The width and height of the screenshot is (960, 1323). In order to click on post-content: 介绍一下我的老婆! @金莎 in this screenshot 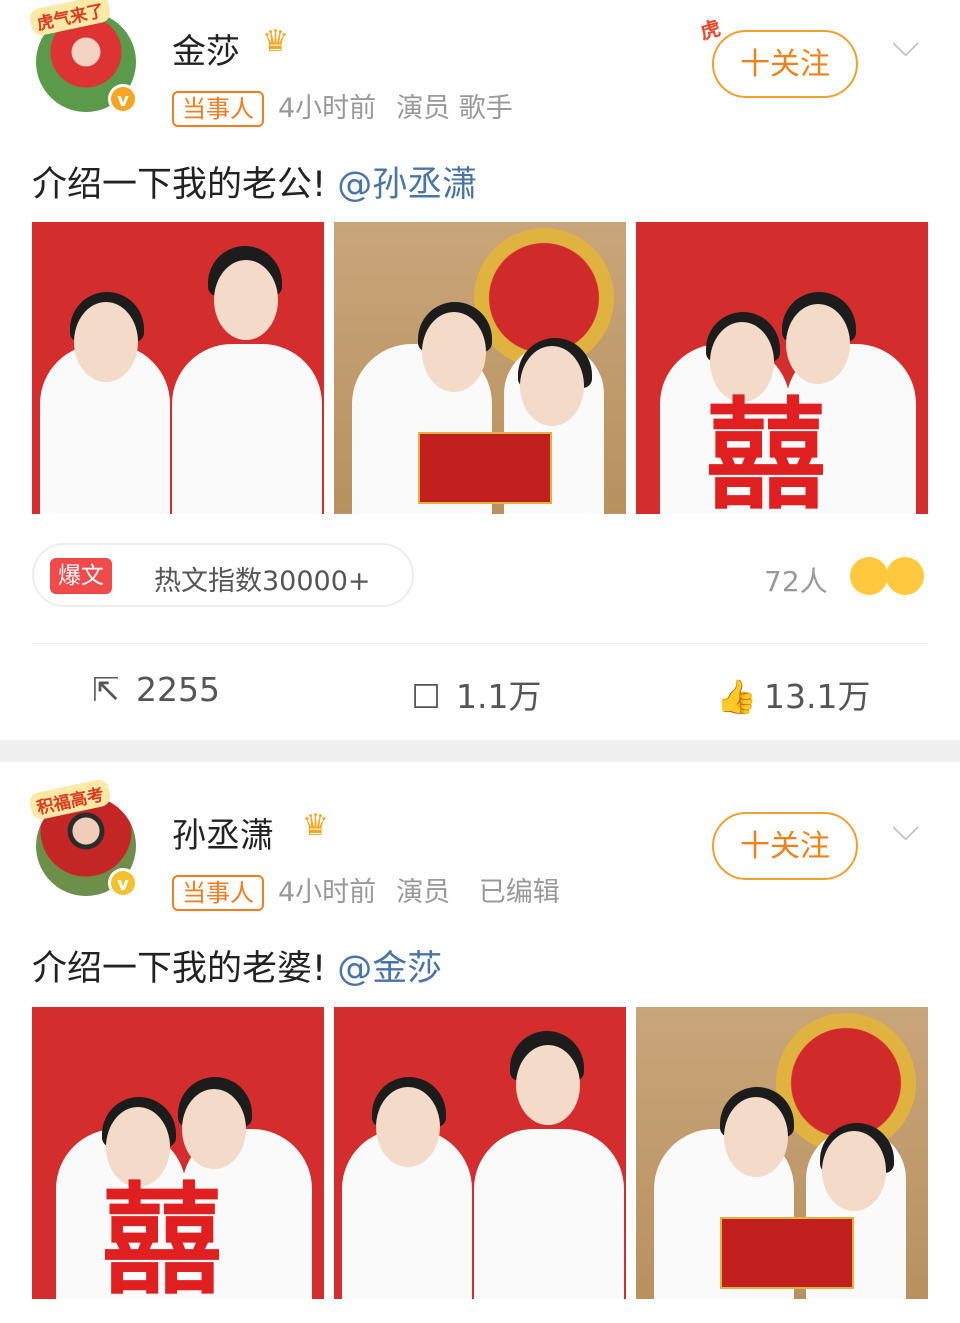, I will do `click(237, 965)`.